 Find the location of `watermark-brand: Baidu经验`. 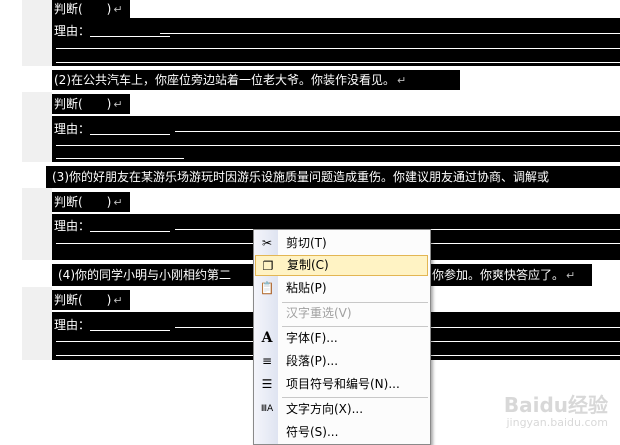

watermark-brand: Baidu经验 is located at coordinates (555, 405).